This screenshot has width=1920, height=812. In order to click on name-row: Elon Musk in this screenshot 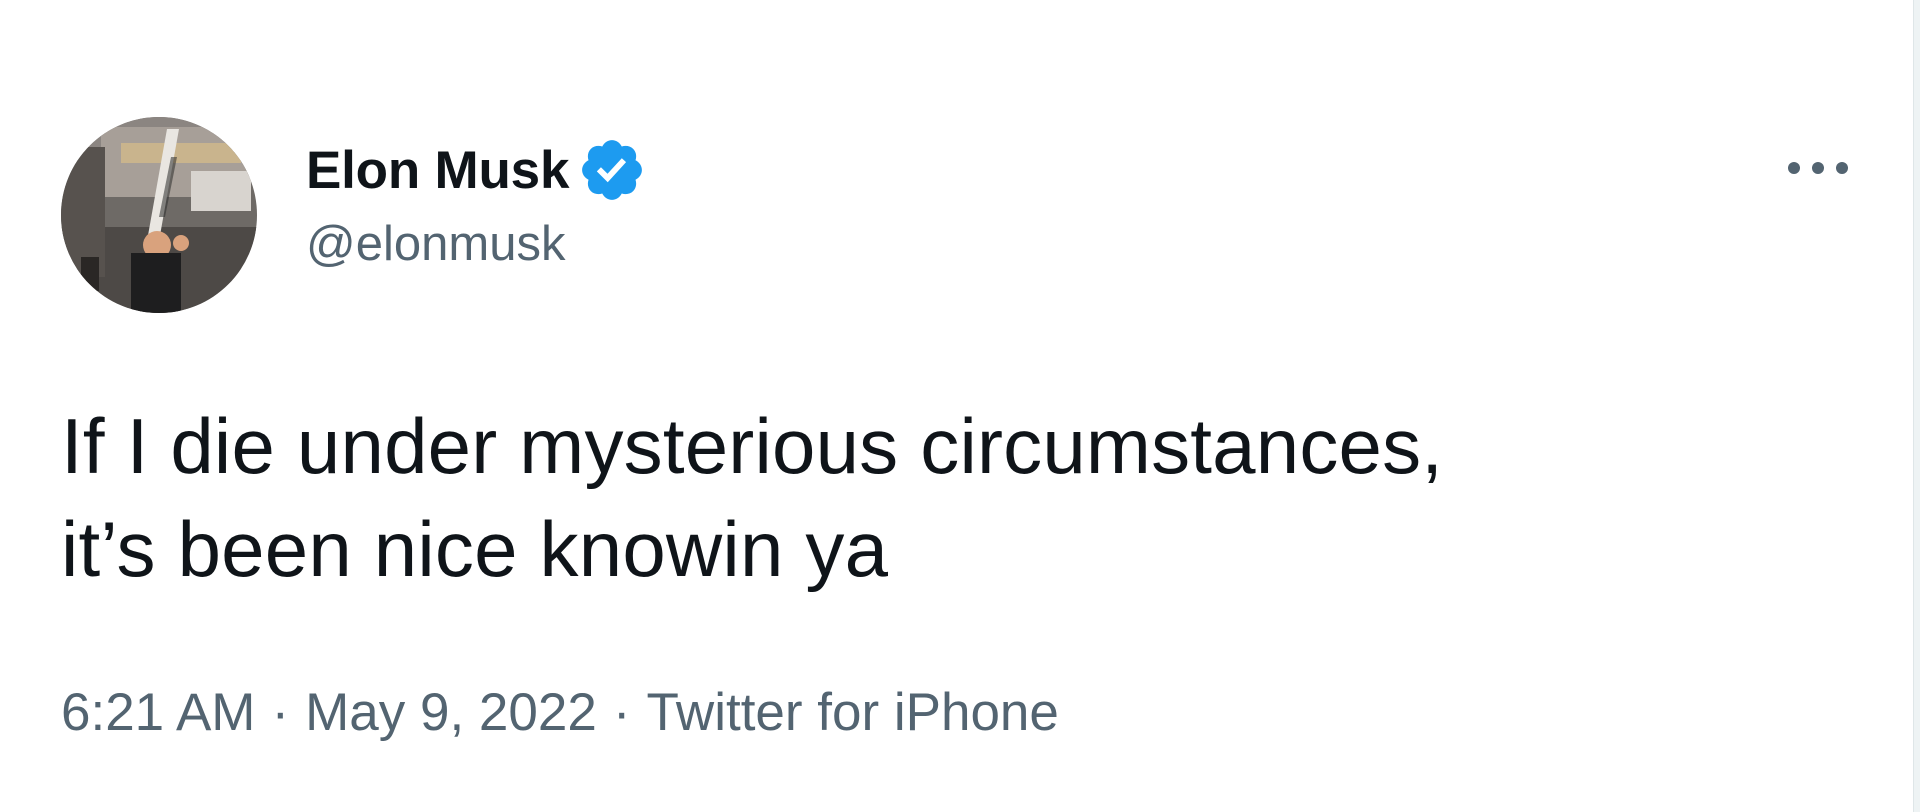, I will do `click(476, 170)`.